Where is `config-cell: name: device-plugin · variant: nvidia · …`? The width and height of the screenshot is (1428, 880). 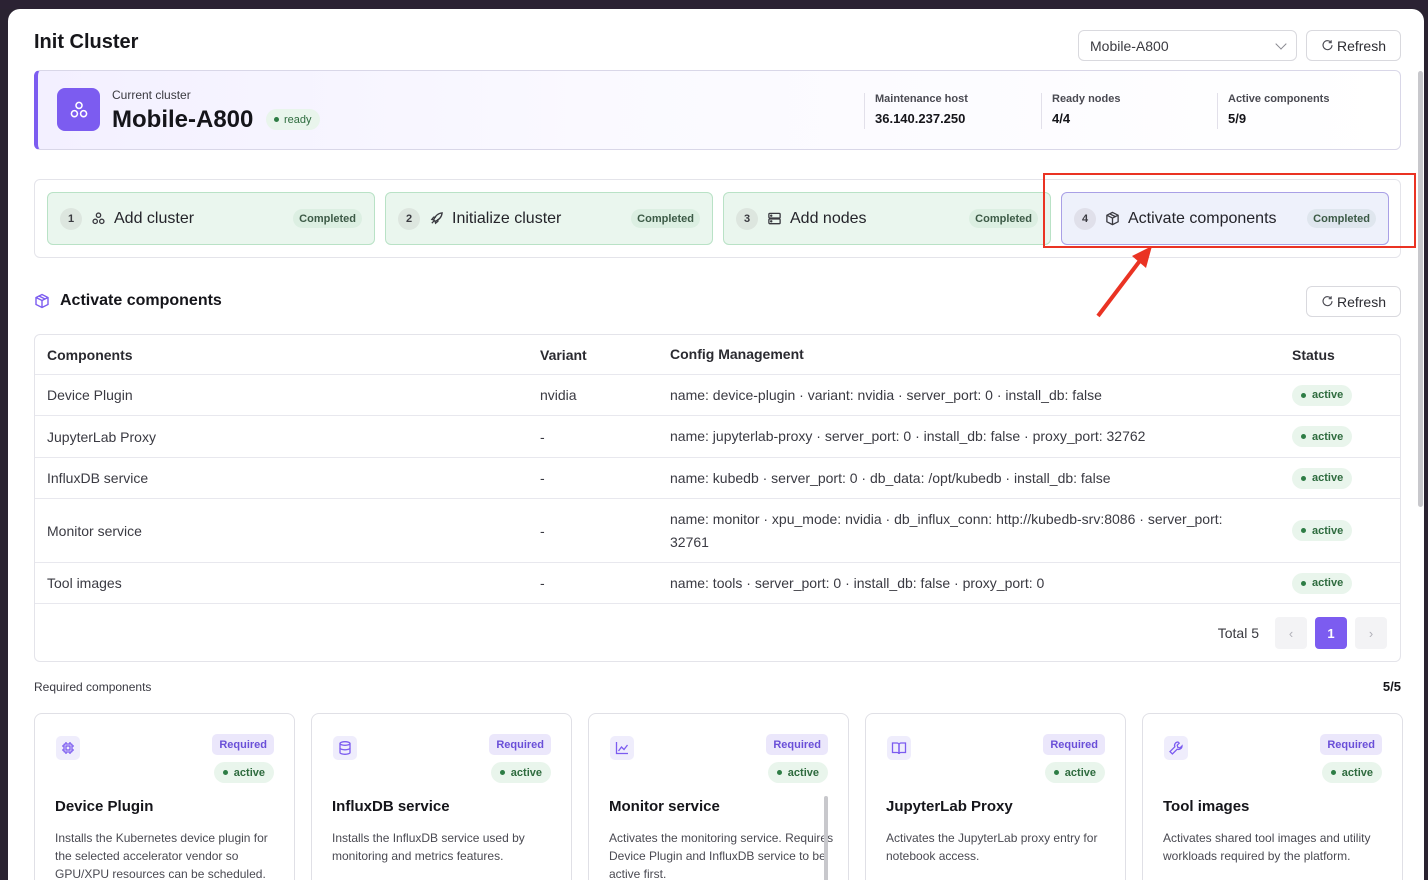 config-cell: name: device-plugin · variant: nvidia · … is located at coordinates (886, 394).